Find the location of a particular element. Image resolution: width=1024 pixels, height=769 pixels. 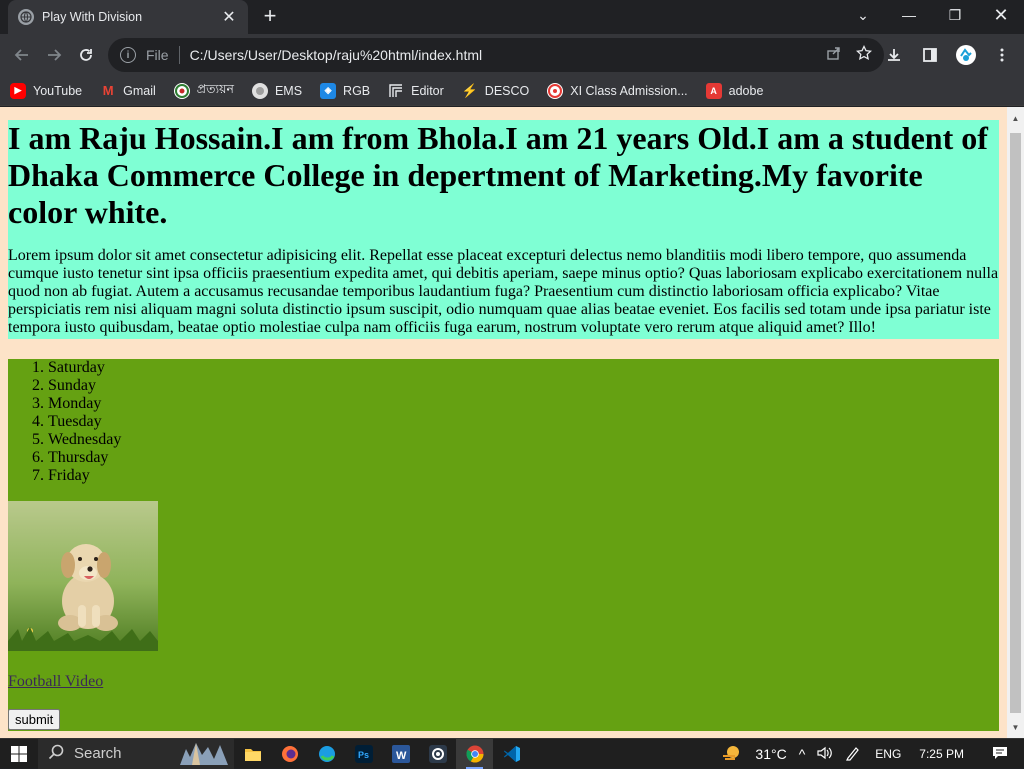

reload-icon is located at coordinates (86, 55).